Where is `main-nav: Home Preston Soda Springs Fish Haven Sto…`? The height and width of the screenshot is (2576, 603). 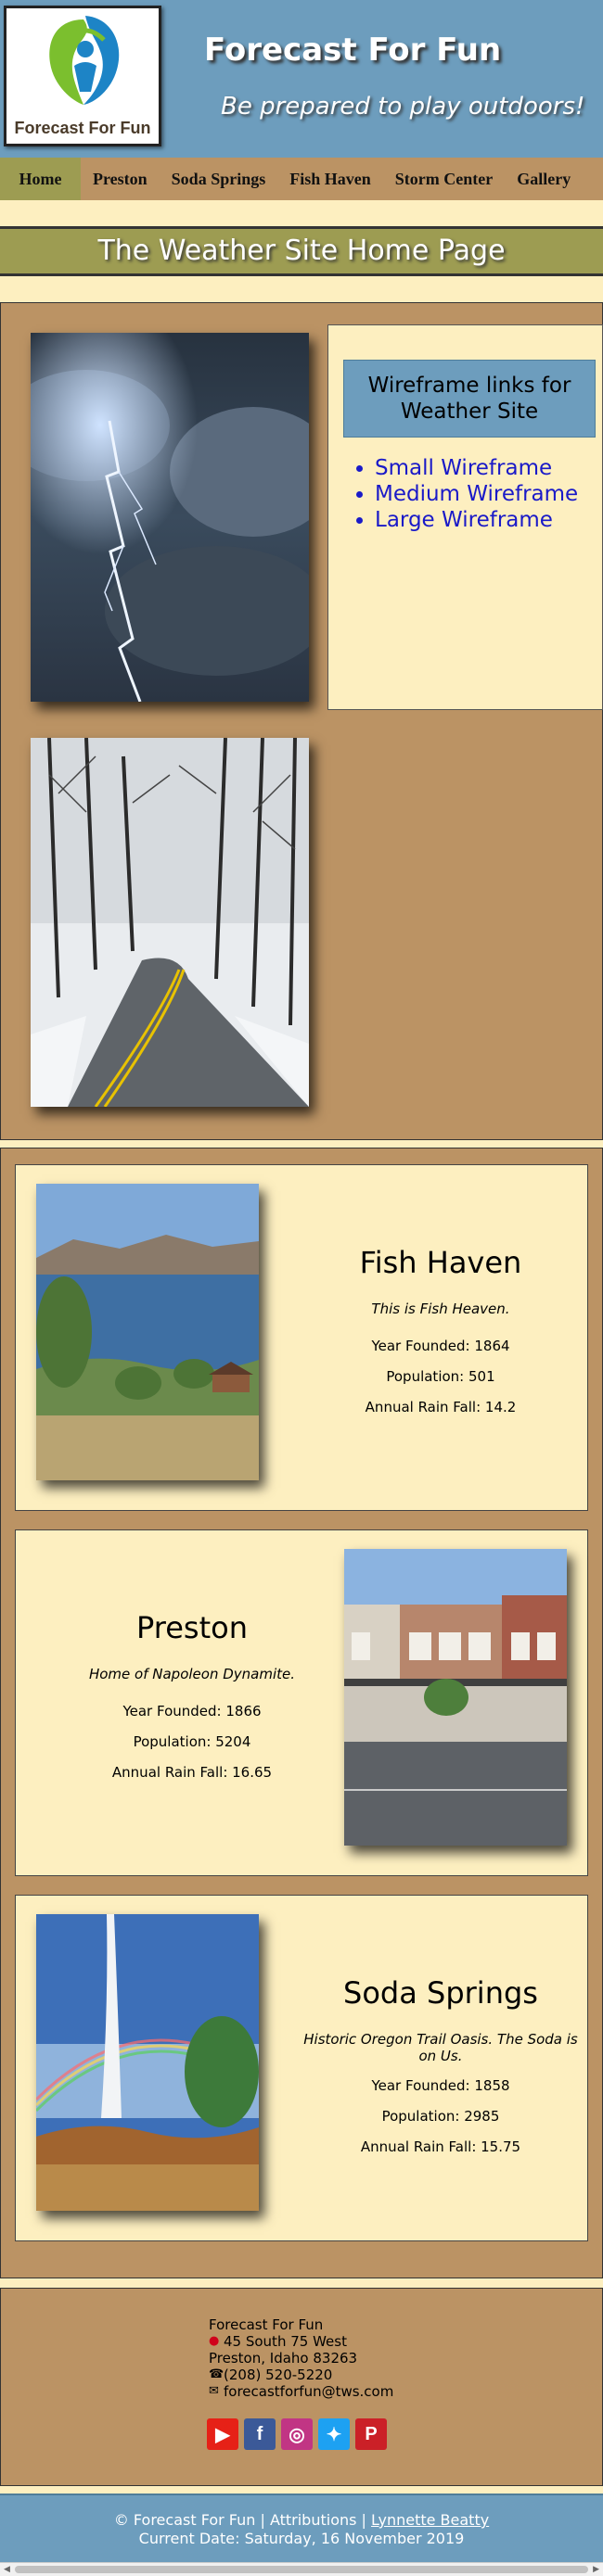
main-nav: Home Preston Soda Springs Fish Haven Sto… is located at coordinates (301, 179).